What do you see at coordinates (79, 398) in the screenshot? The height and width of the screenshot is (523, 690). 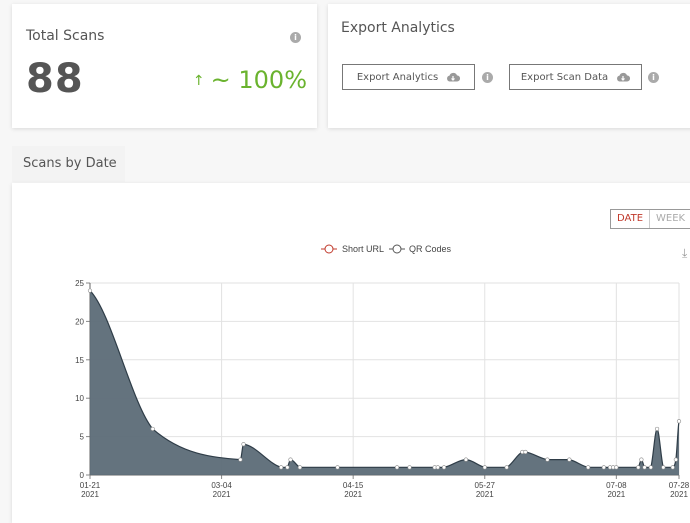 I see `y-tick-label: 10` at bounding box center [79, 398].